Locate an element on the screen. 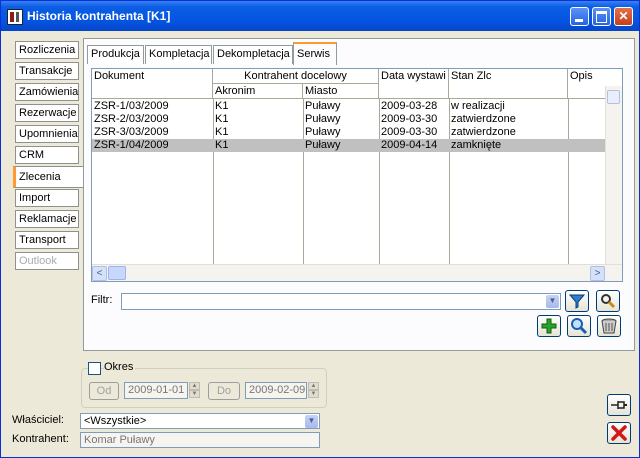 The image size is (640, 458). kontrahent-field: Komar Puławy is located at coordinates (200, 440).